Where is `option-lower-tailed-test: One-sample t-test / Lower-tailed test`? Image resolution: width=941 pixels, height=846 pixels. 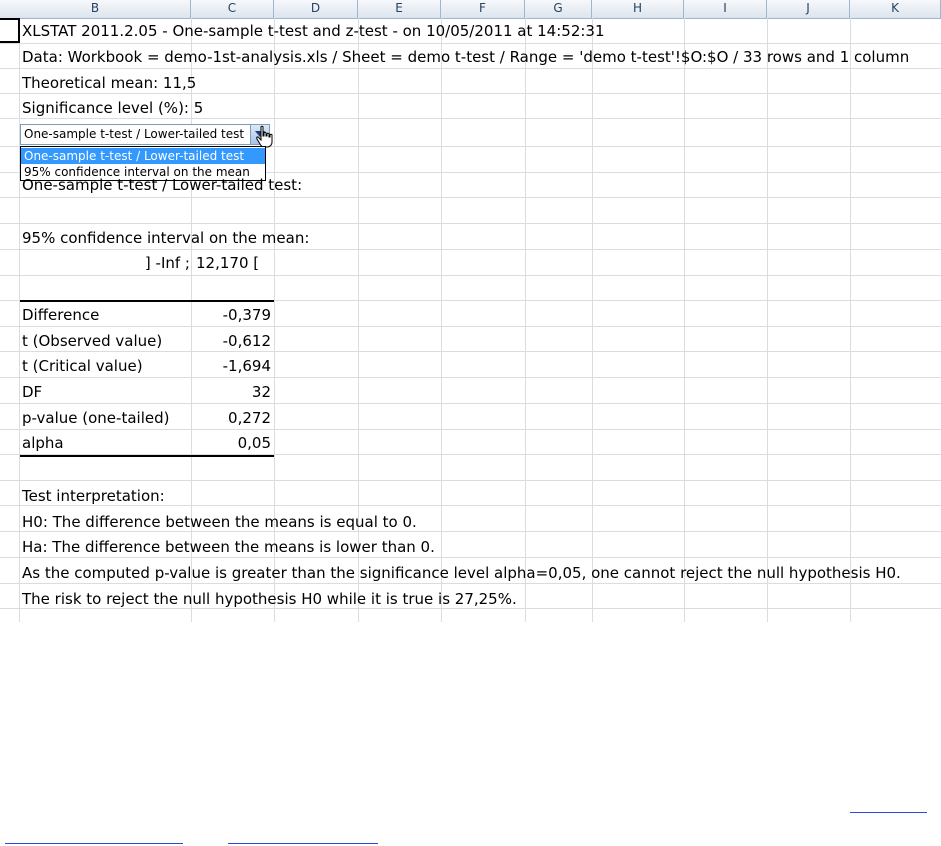 option-lower-tailed-test: One-sample t-test / Lower-tailed test is located at coordinates (143, 156).